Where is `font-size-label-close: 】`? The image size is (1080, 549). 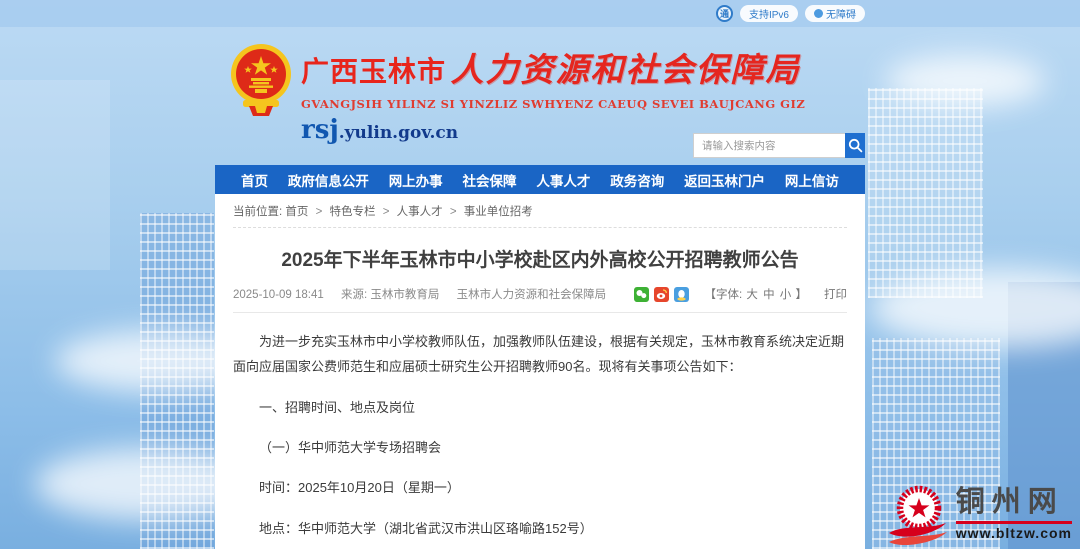
font-size-label-close: 】 is located at coordinates (801, 295).